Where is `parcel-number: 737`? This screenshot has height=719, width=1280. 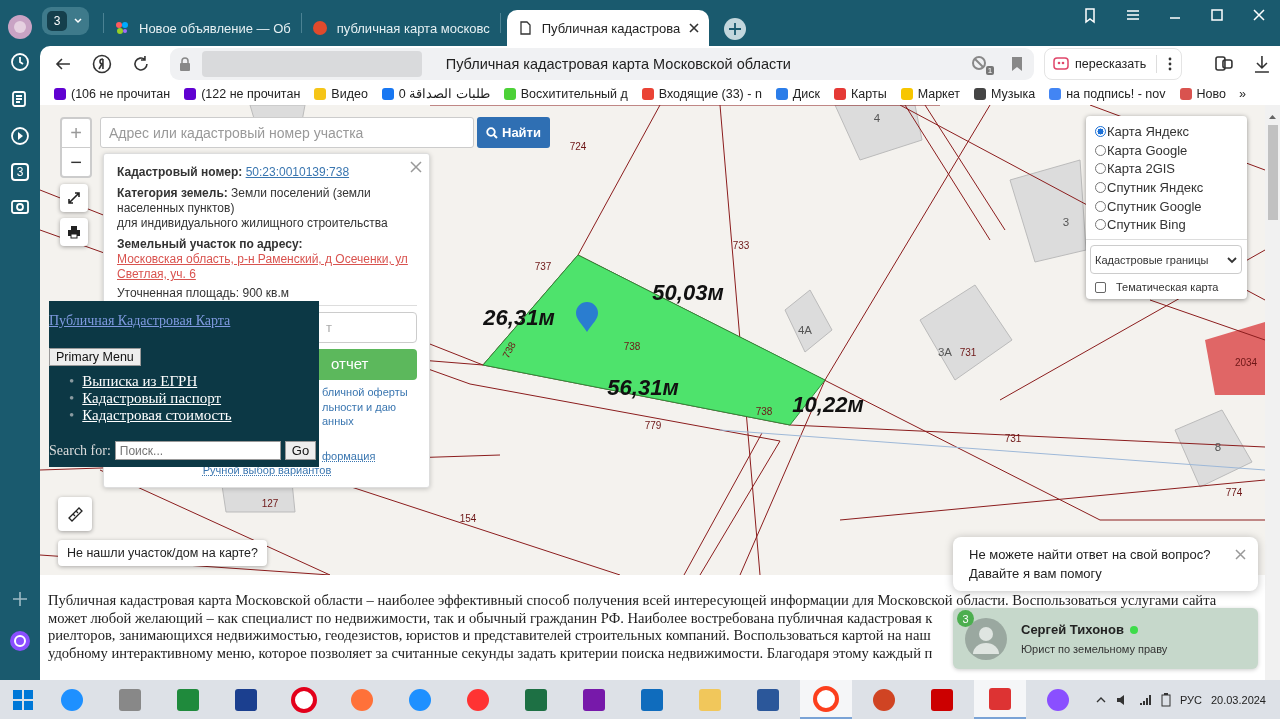
parcel-number: 737 is located at coordinates (543, 266).